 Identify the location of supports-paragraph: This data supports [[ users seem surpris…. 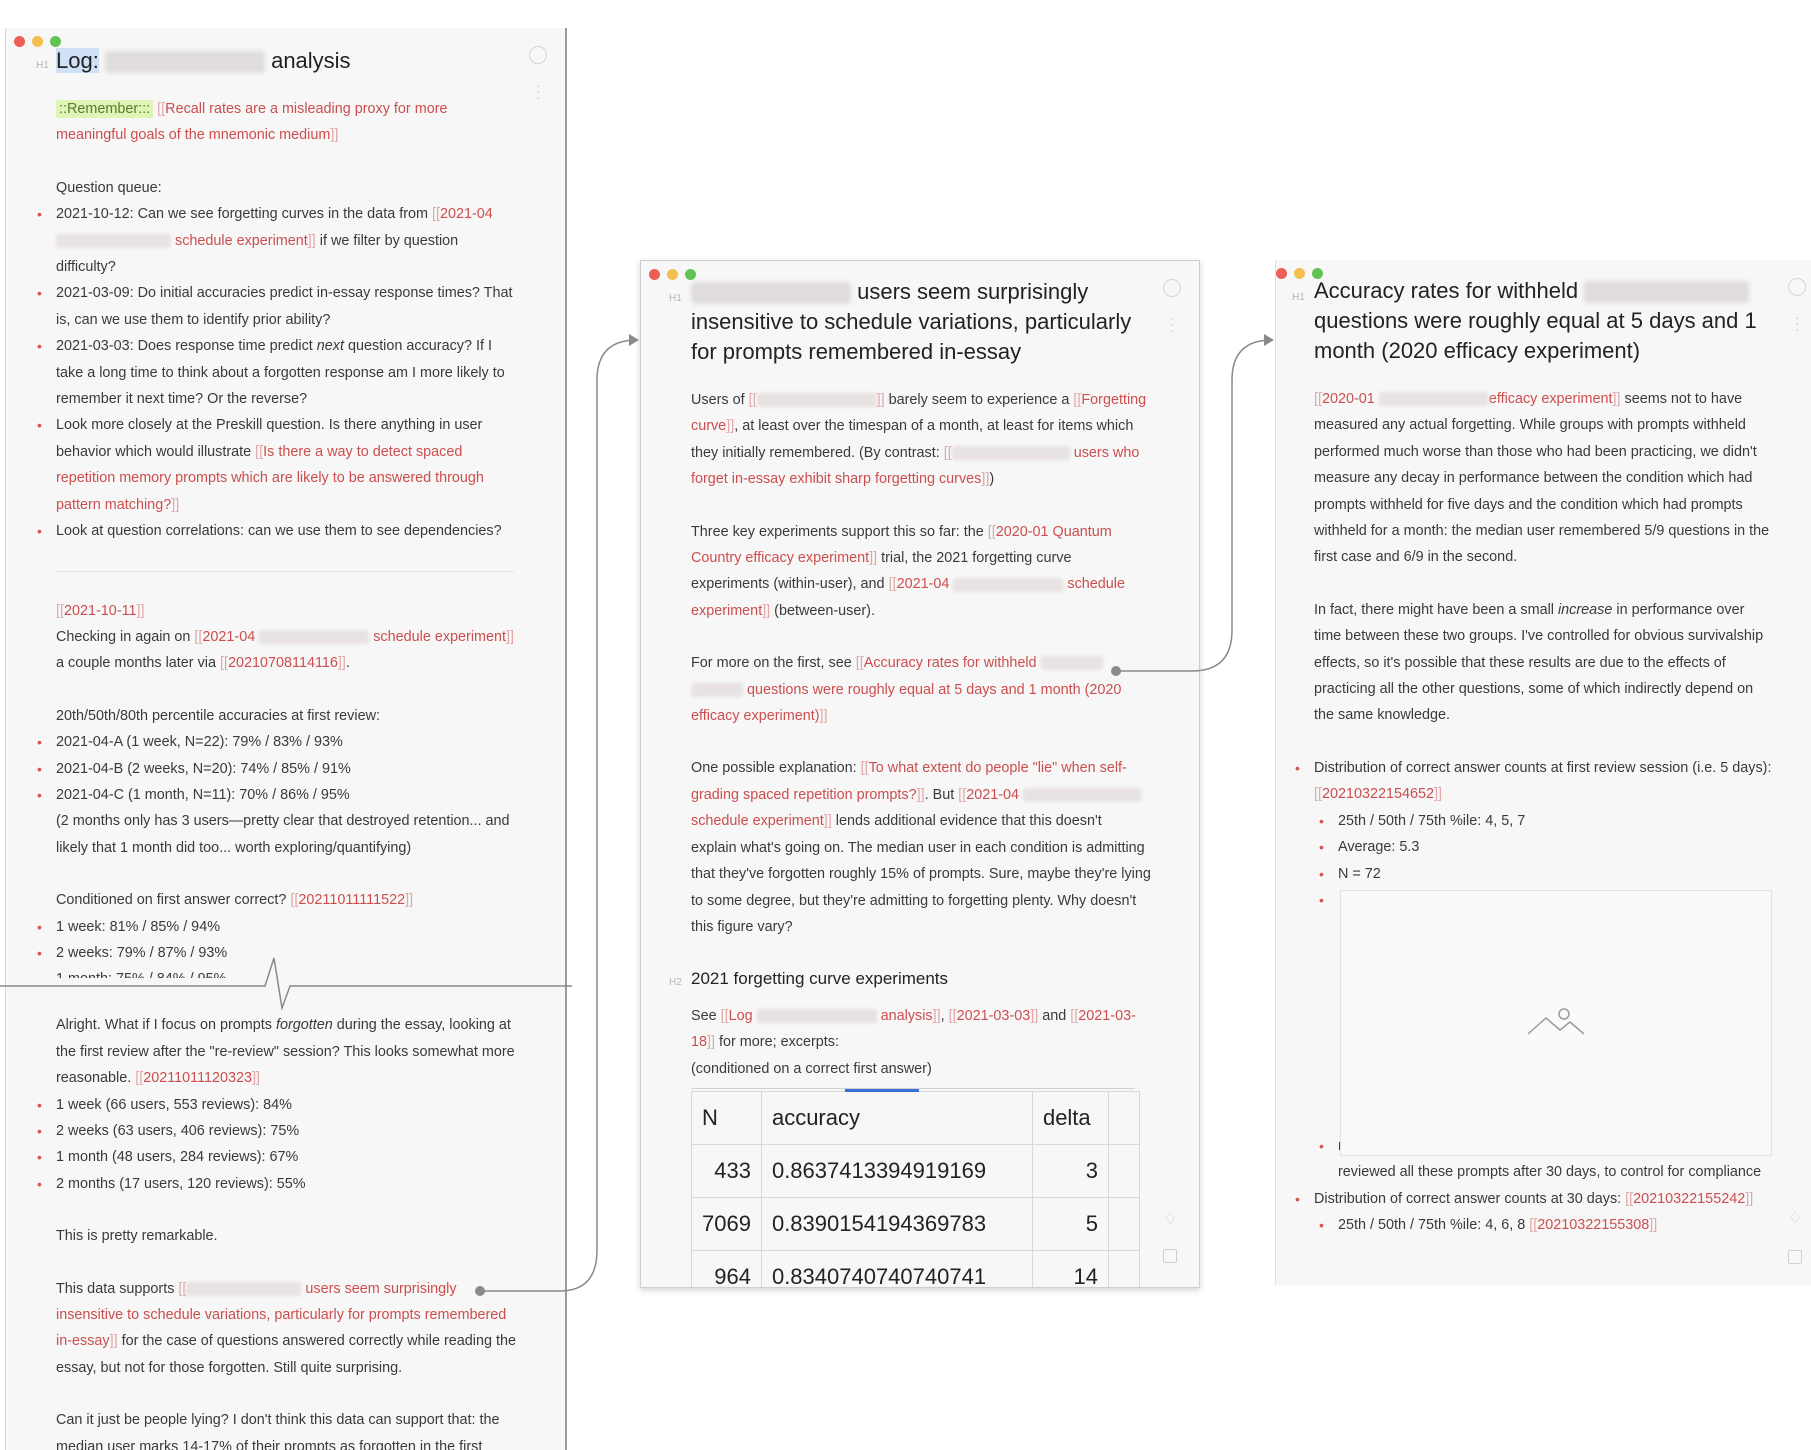
(286, 1328).